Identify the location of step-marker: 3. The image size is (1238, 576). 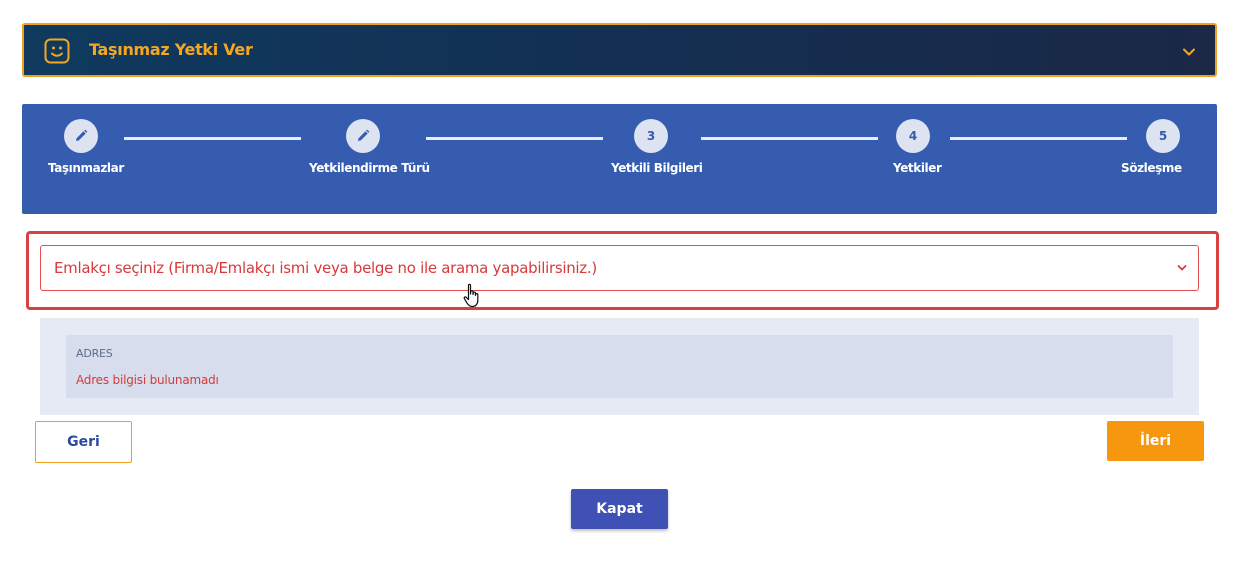
(651, 136).